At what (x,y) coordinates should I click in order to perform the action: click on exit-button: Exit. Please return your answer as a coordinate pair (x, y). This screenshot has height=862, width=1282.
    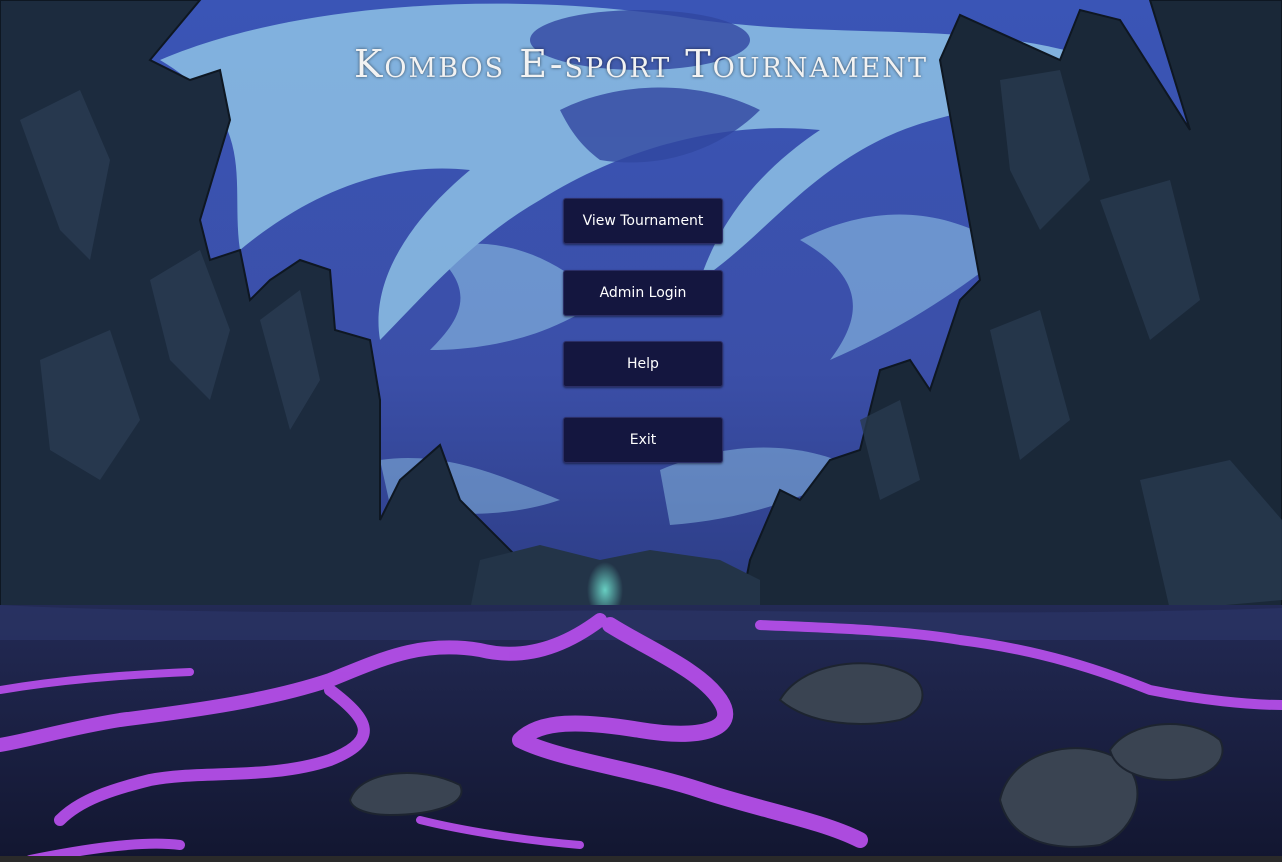
    Looking at the image, I should click on (643, 440).